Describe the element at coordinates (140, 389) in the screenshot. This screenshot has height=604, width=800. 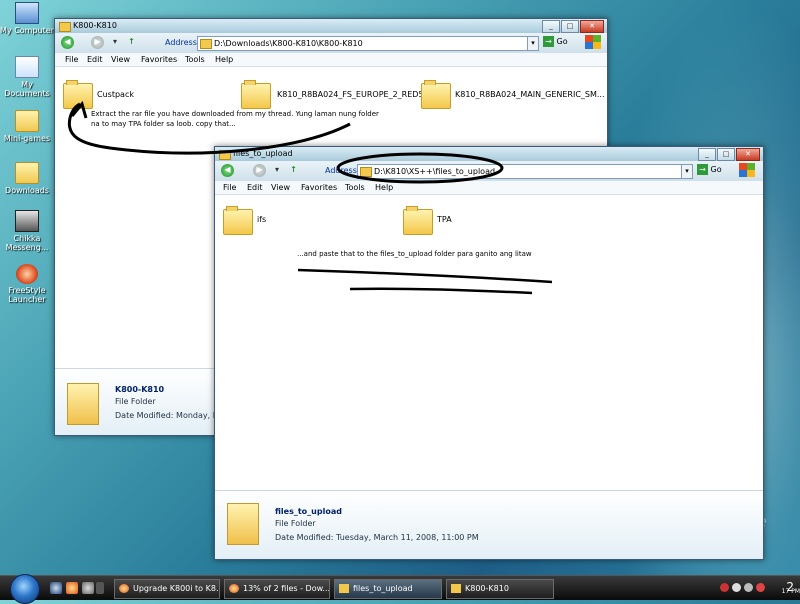
I see `details-name: K800-K810` at that location.